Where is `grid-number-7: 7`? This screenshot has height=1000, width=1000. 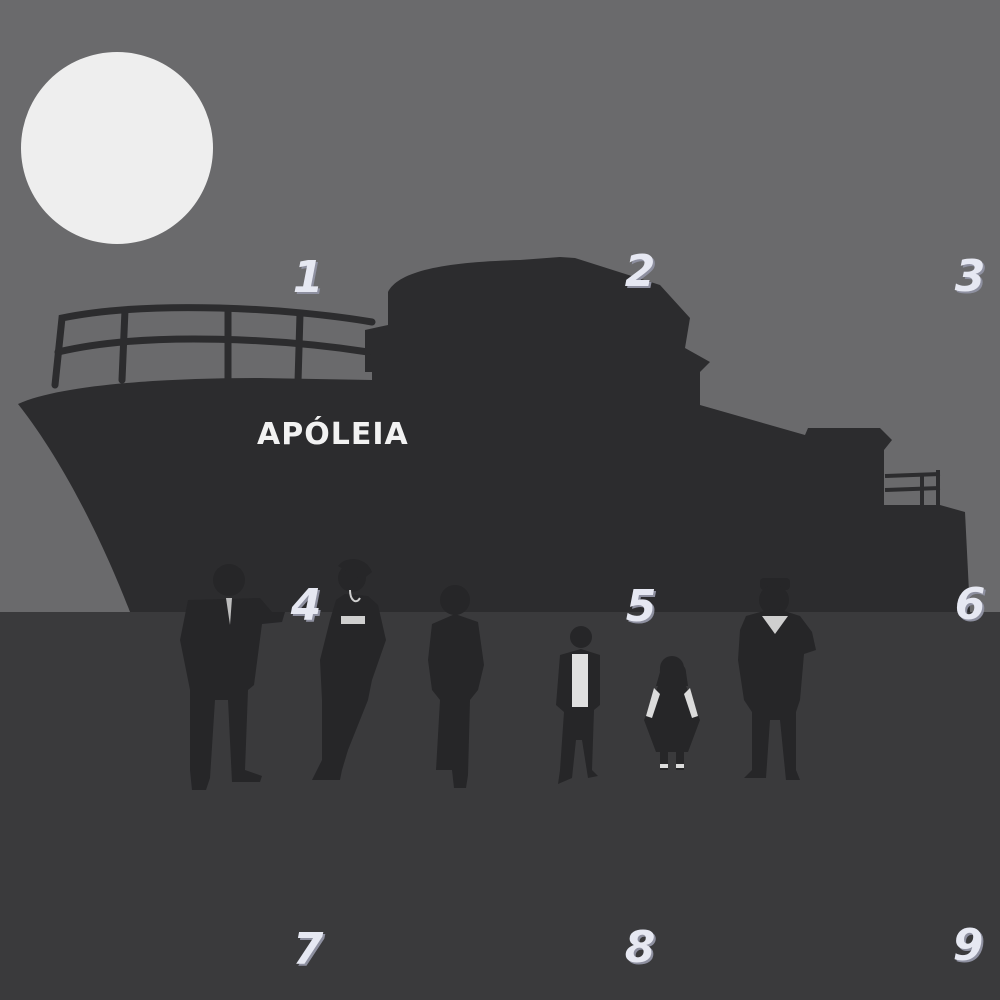
grid-number-7: 7 is located at coordinates (308, 950).